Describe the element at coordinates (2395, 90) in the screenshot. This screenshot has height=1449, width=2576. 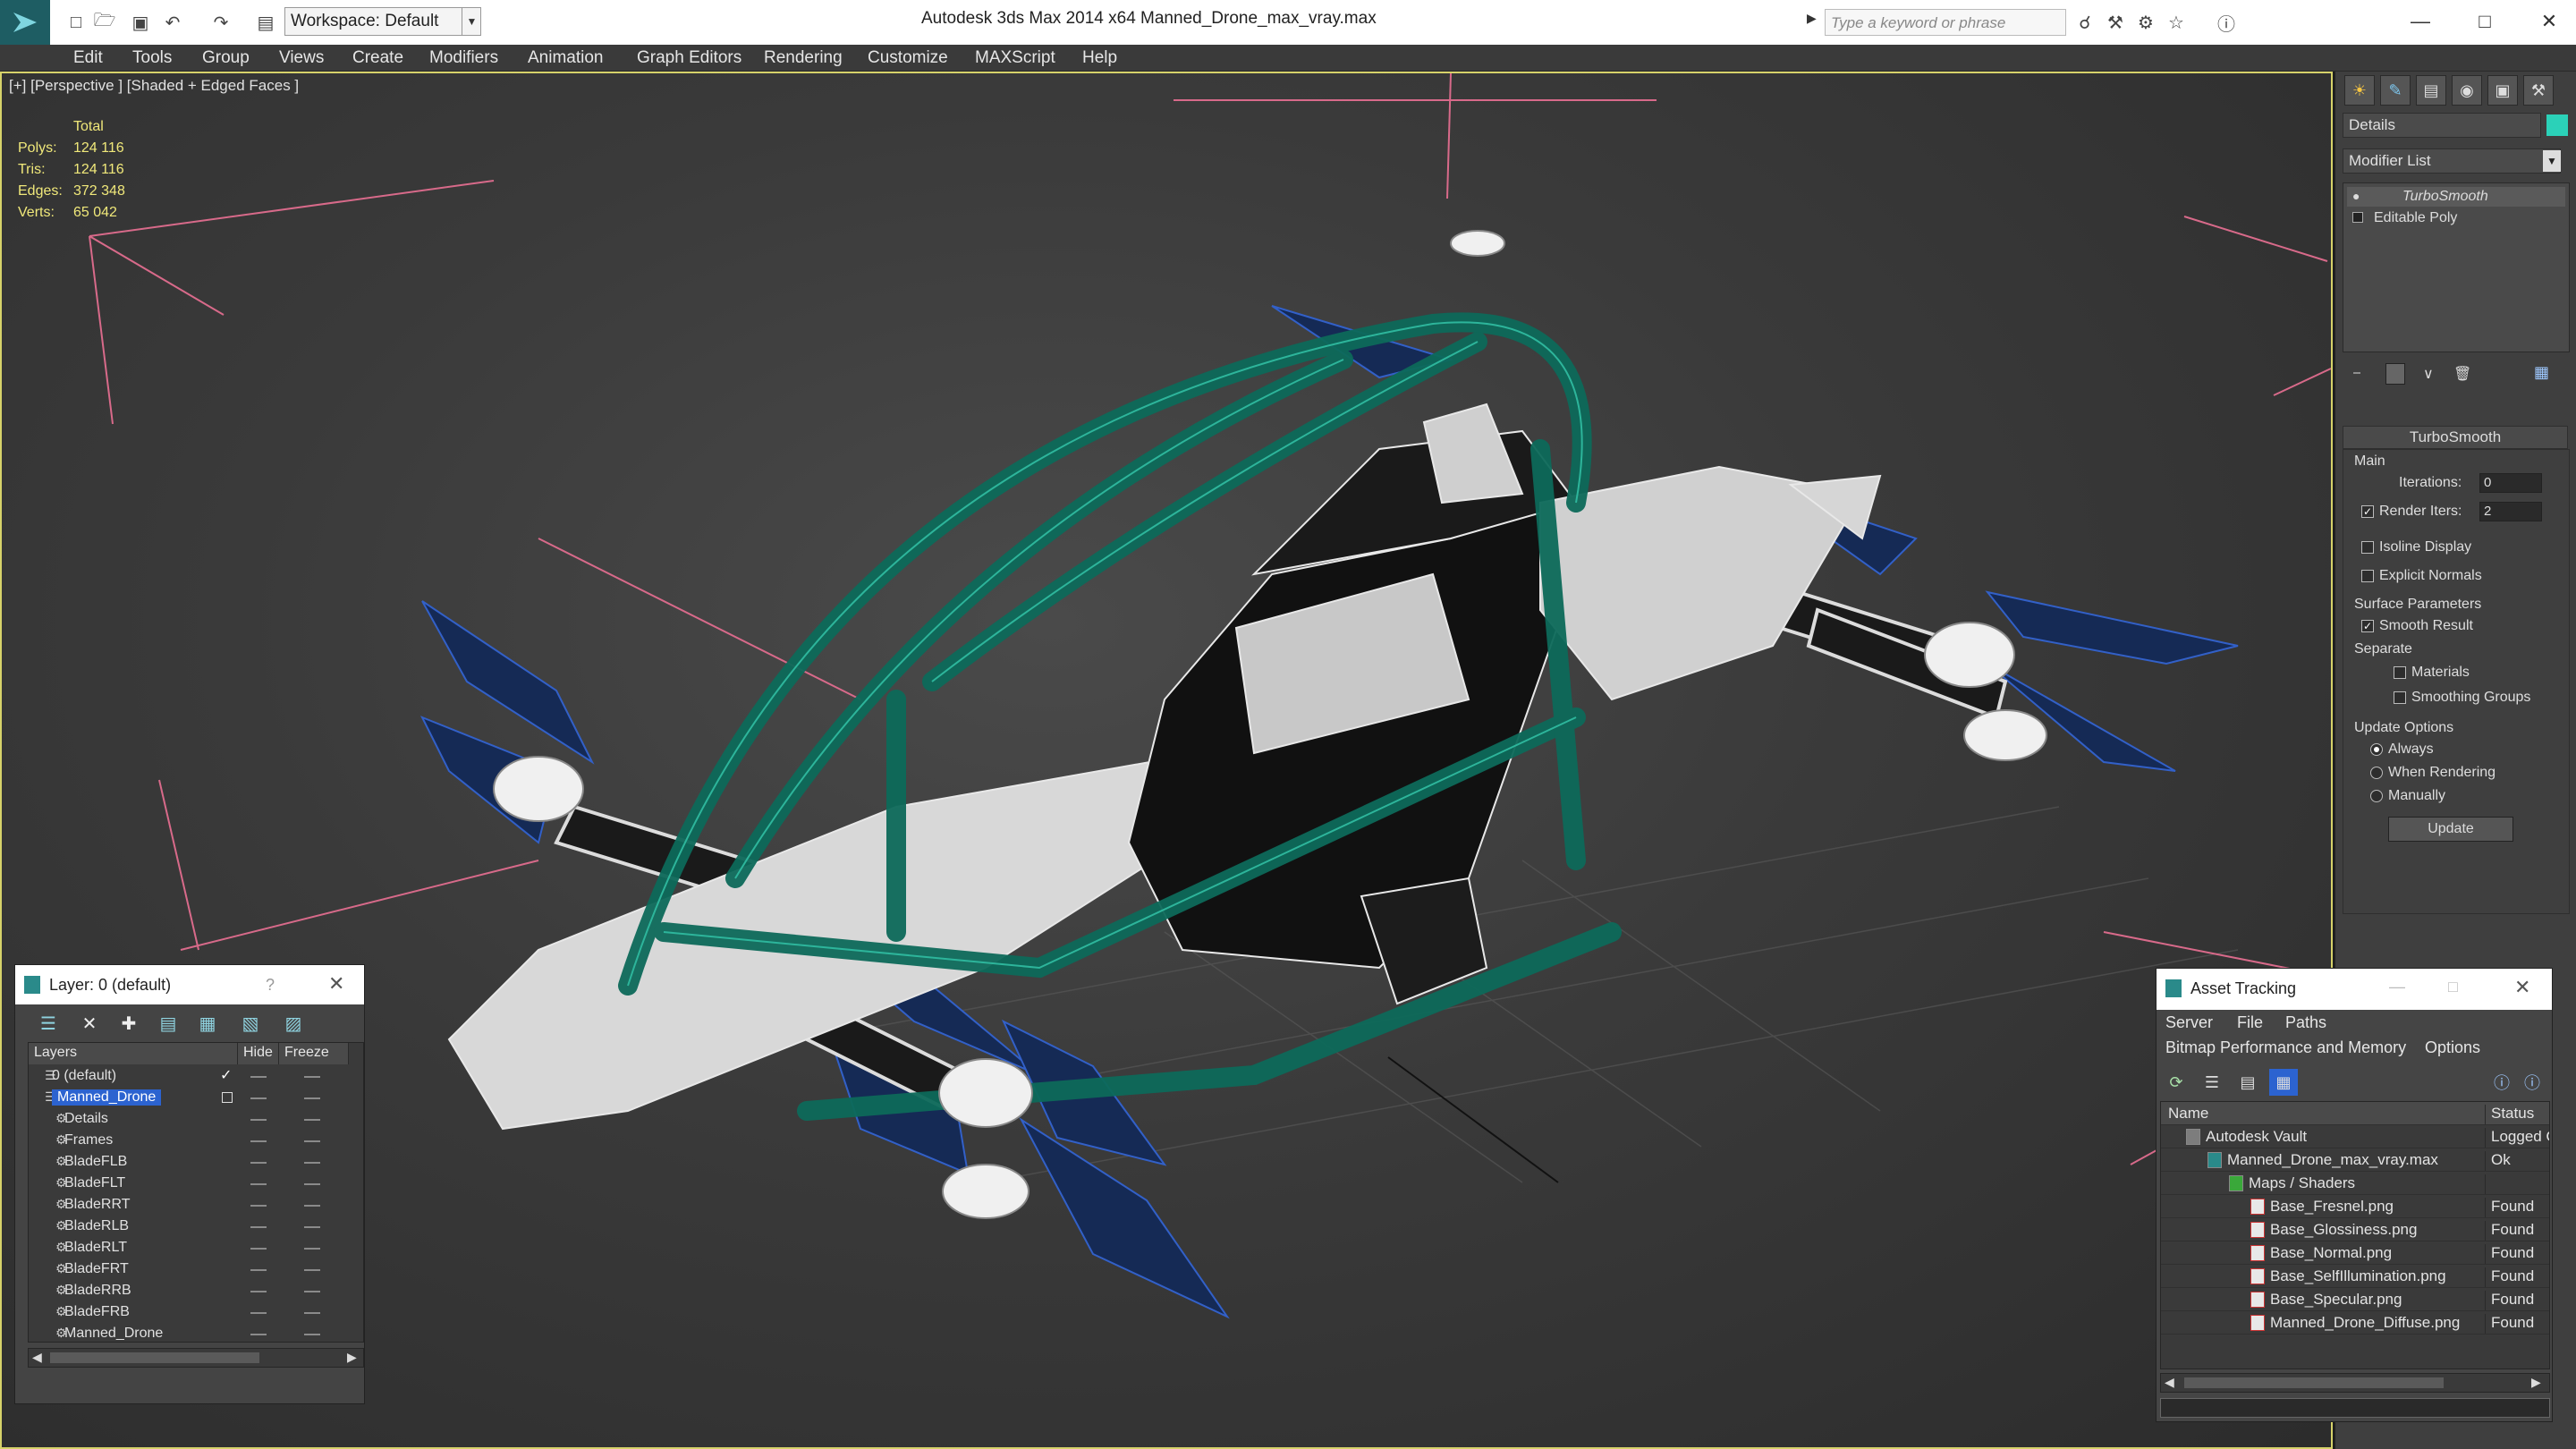
I see `modify-tab-icon: ✎` at that location.